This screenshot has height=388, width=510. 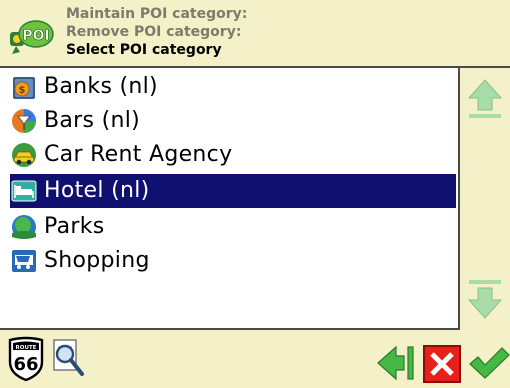 I want to click on car-rent-icon, so click(x=24, y=155).